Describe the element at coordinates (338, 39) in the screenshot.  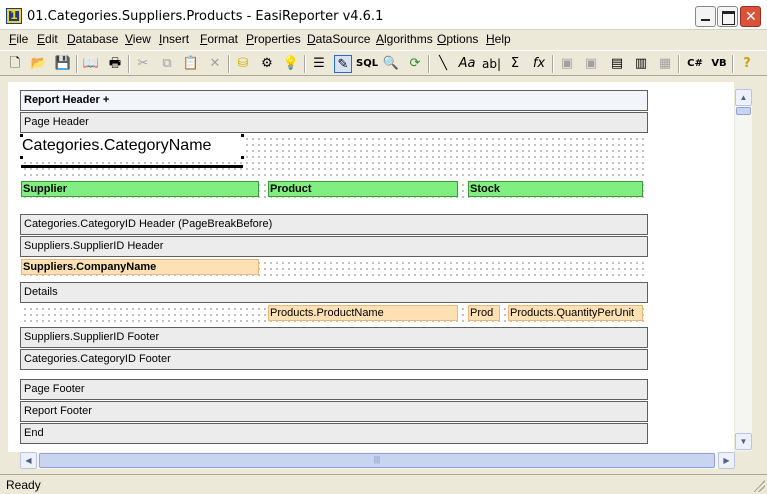
I see `menu-datasource: DataSource` at that location.